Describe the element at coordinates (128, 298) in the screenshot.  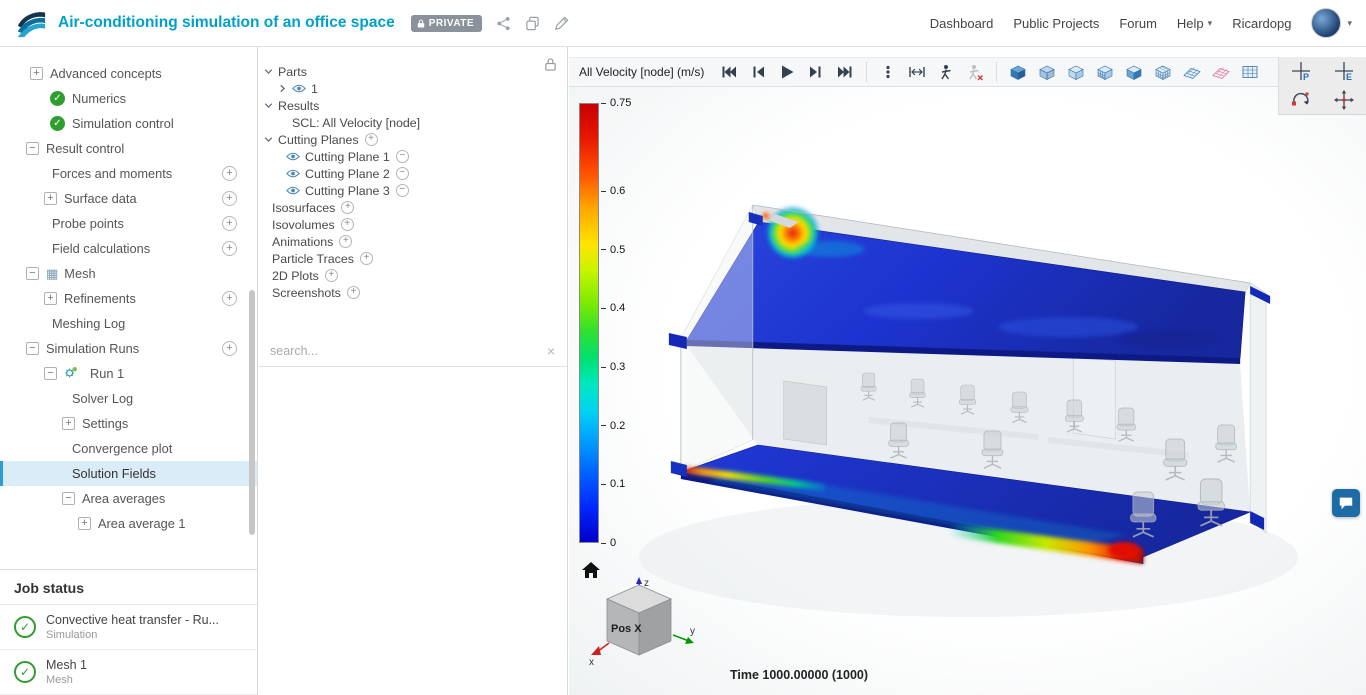
I see `sim-tree-item-refinements: + Refinements +` at that location.